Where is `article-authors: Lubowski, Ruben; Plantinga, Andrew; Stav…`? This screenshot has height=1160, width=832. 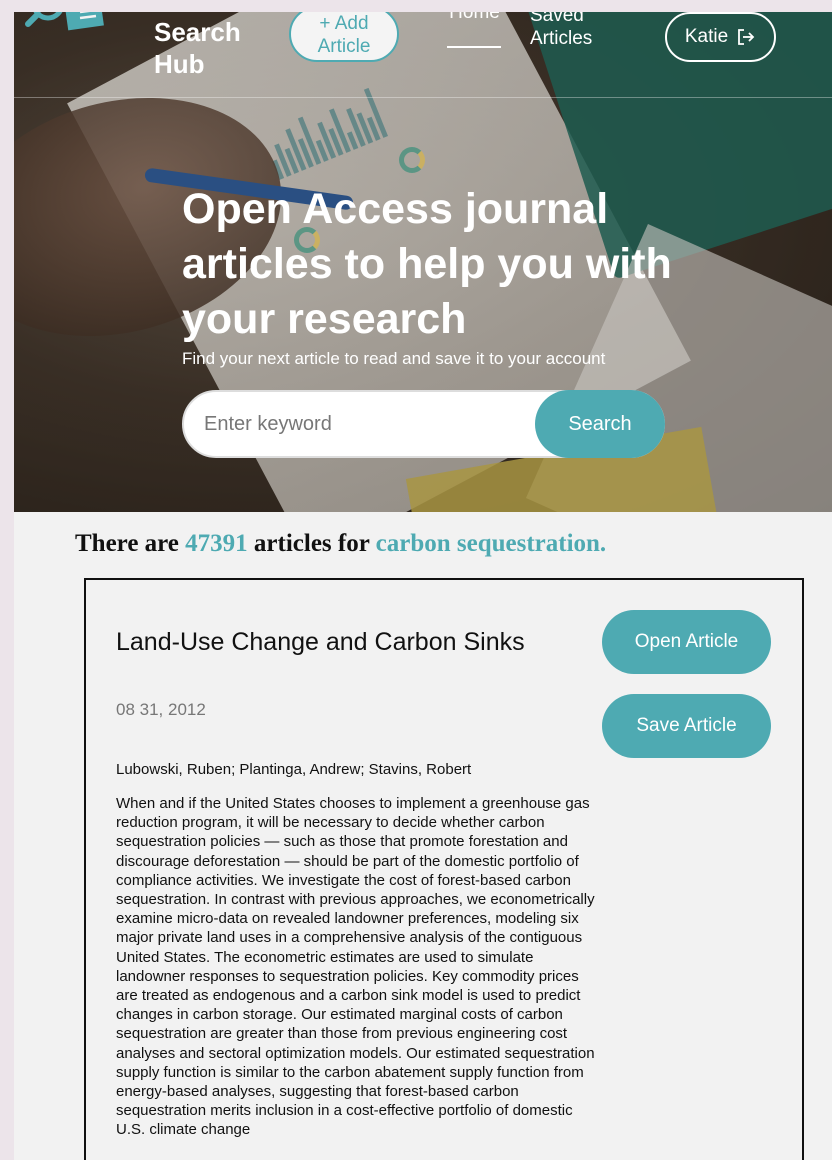 article-authors: Lubowski, Ruben; Plantinga, Andrew; Stav… is located at coordinates (294, 769).